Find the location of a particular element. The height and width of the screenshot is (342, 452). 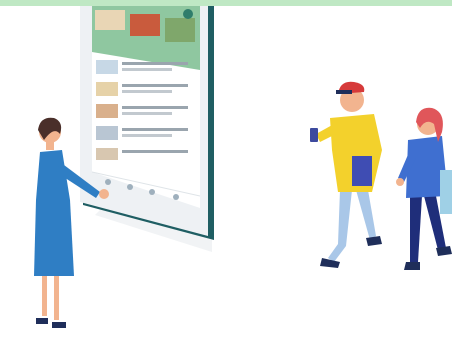

top-accent-bar is located at coordinates (226, 3).